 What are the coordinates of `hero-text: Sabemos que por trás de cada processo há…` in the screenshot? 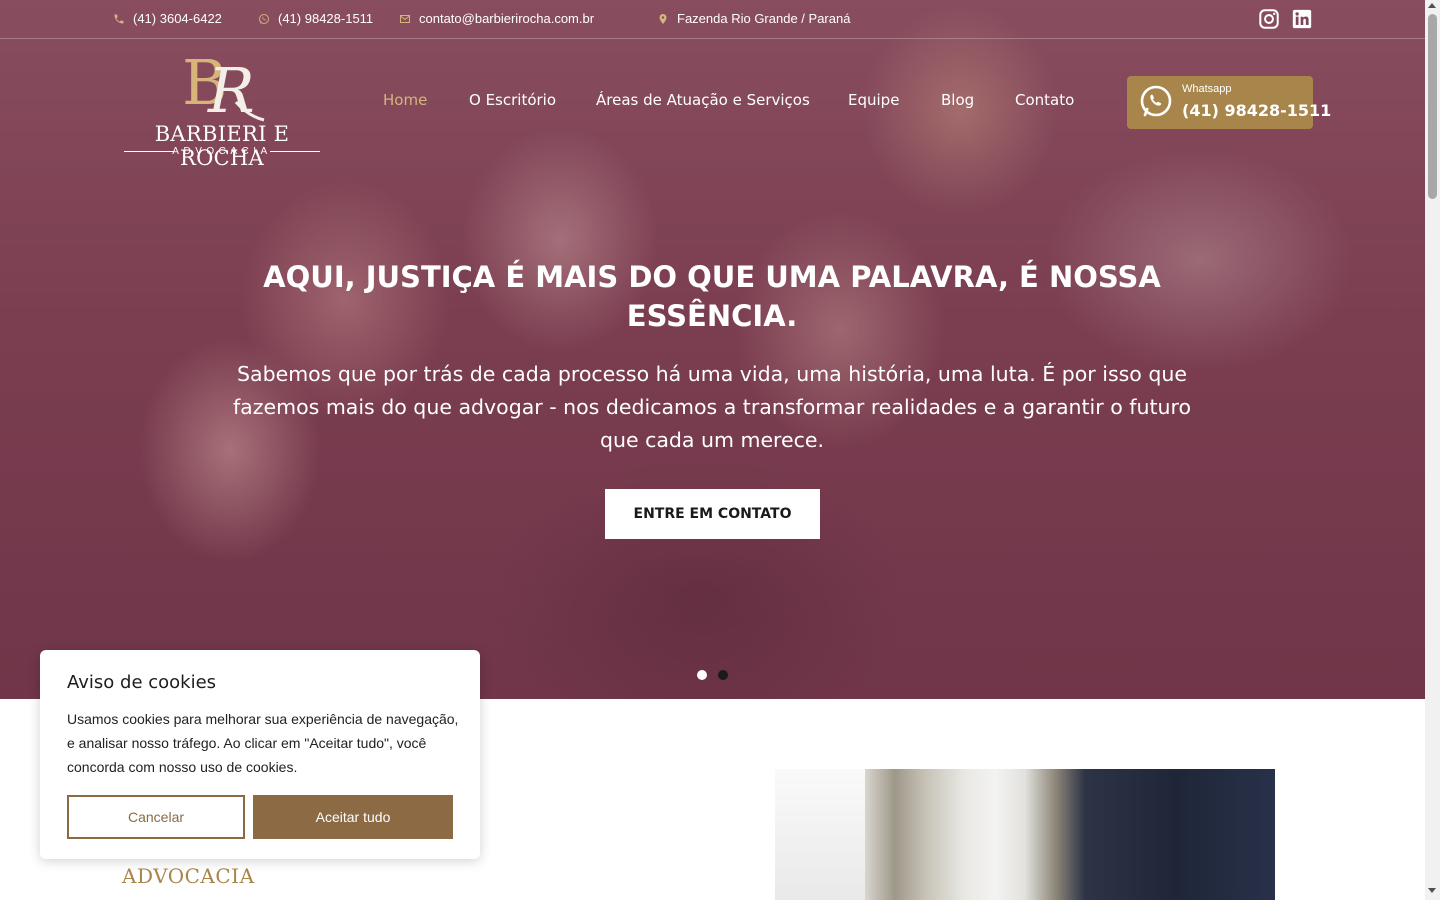 It's located at (712, 407).